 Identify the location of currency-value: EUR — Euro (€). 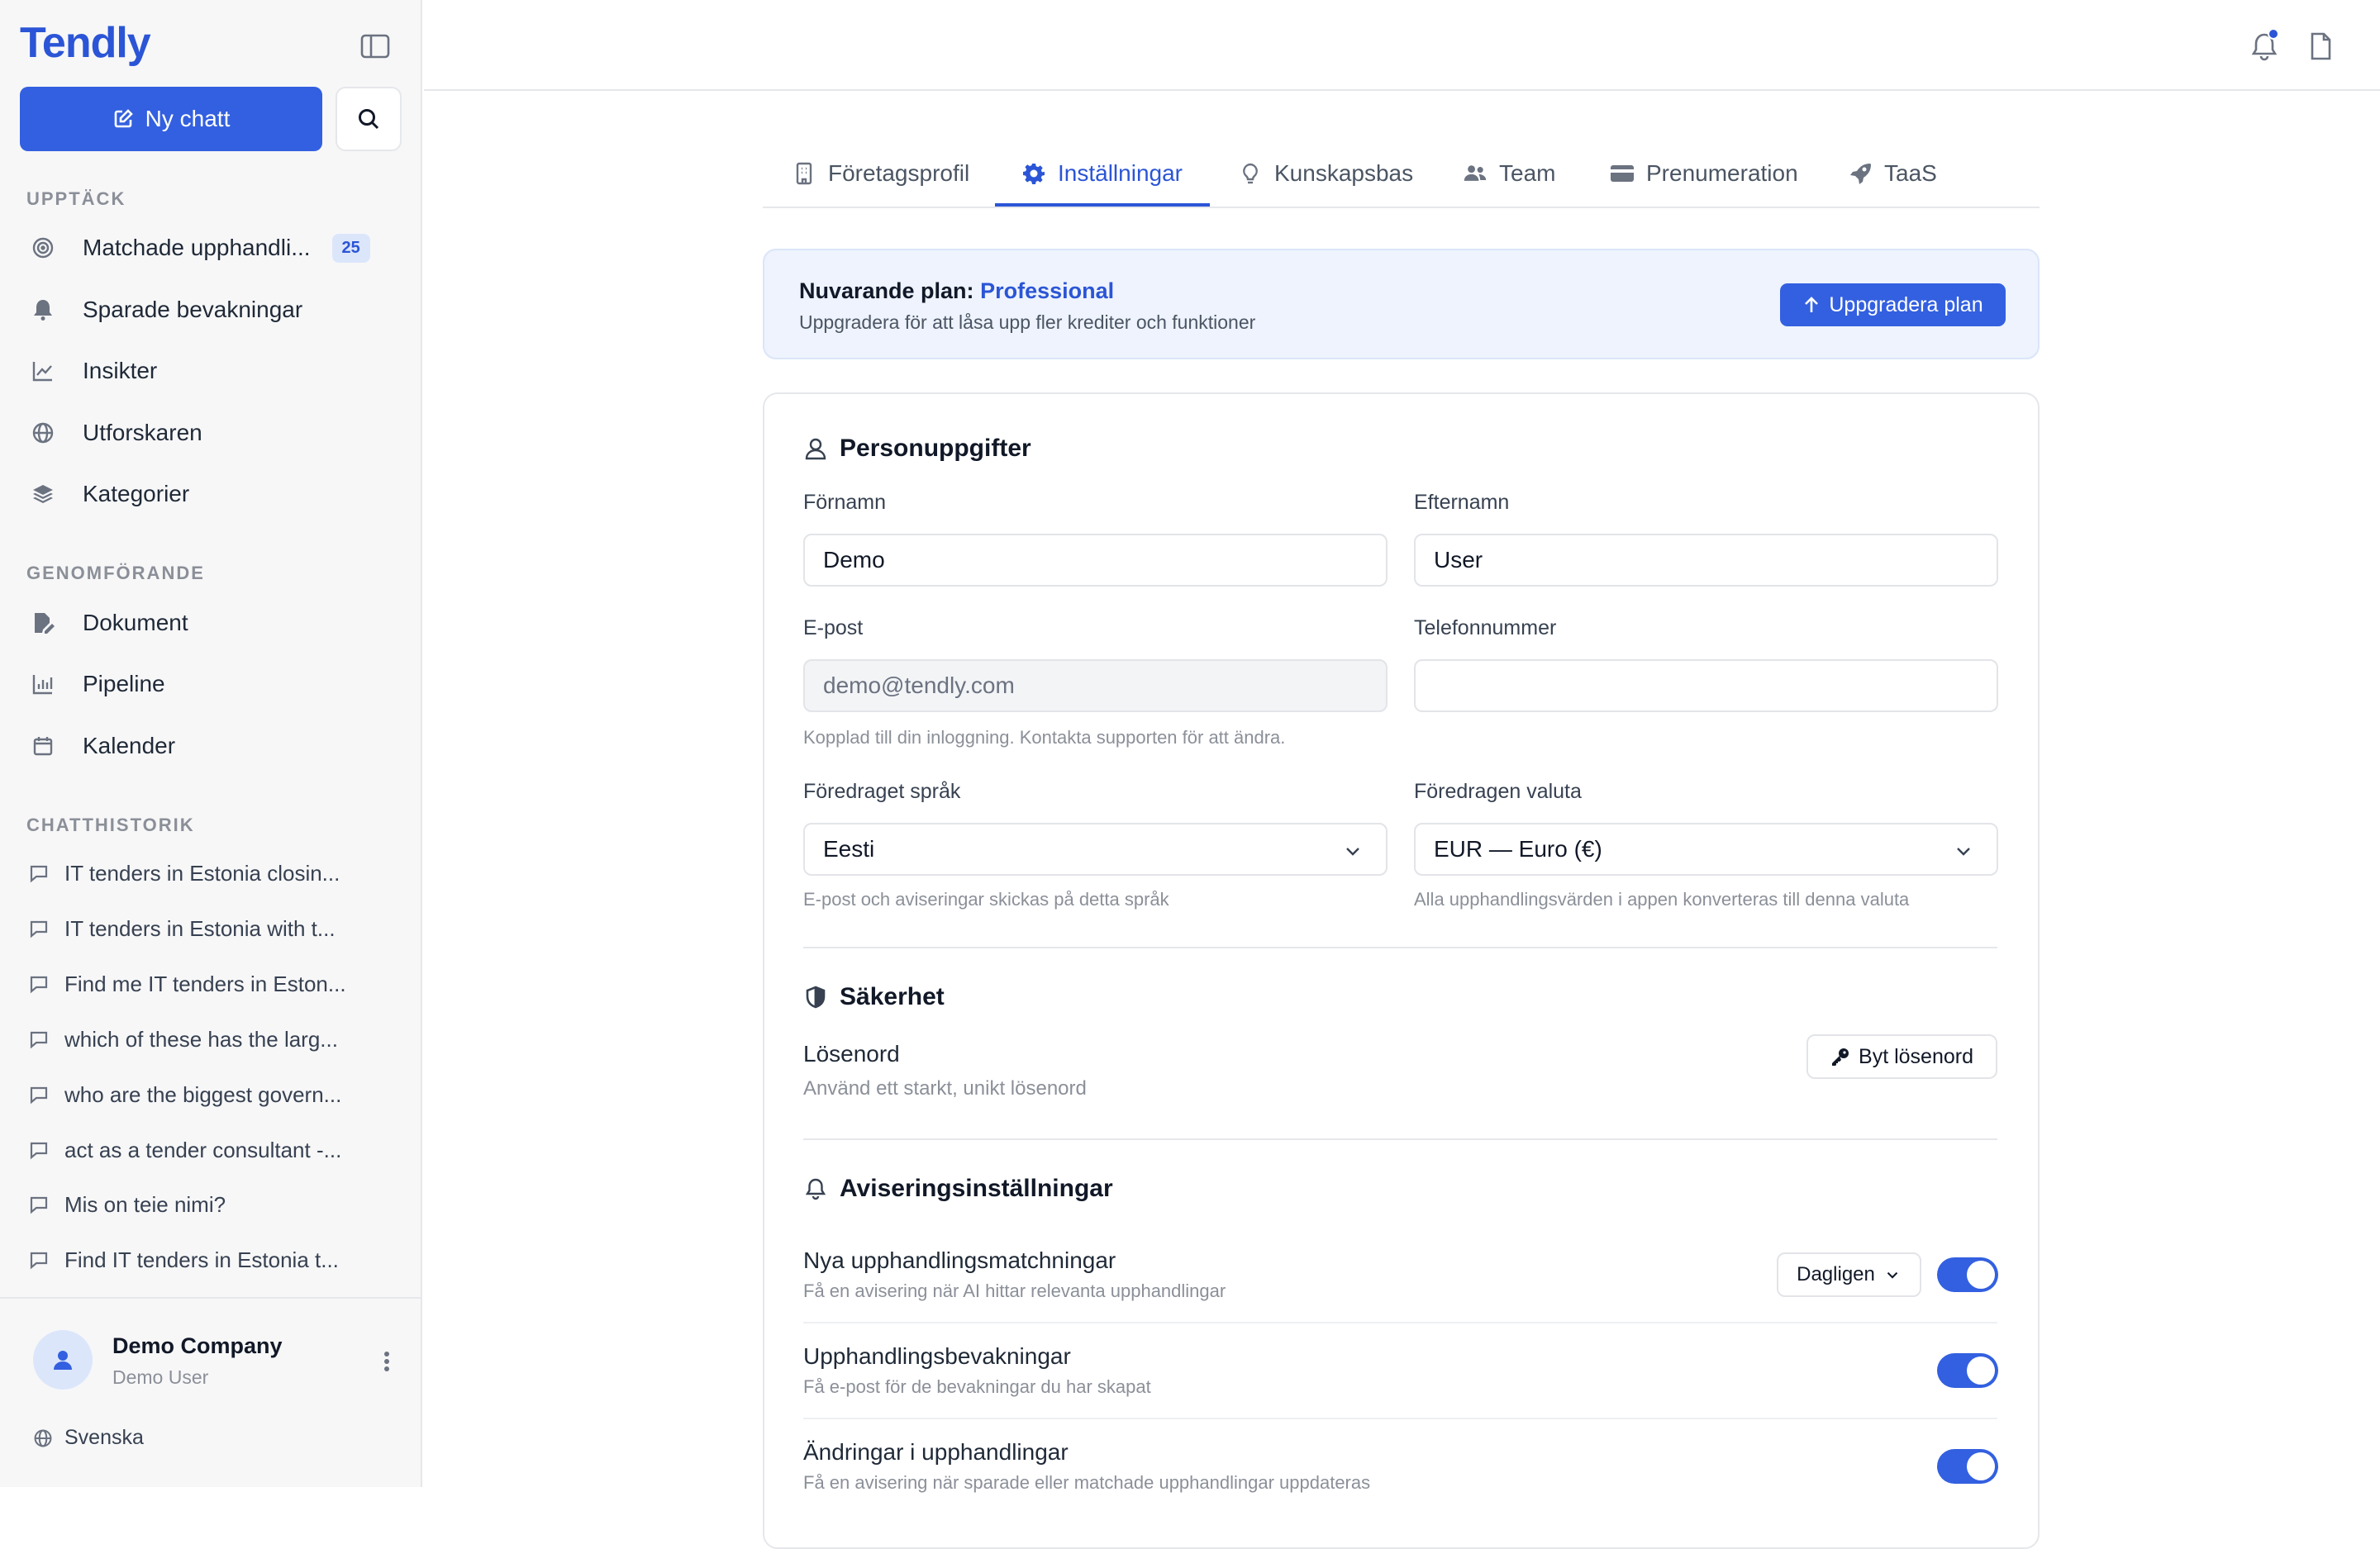
(1518, 849).